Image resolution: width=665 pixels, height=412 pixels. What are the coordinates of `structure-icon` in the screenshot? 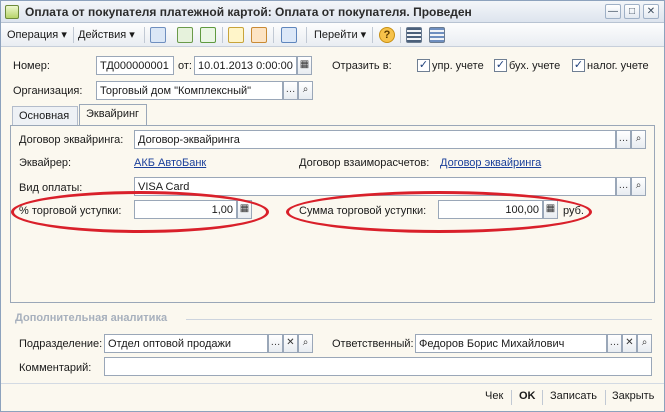 It's located at (259, 35).